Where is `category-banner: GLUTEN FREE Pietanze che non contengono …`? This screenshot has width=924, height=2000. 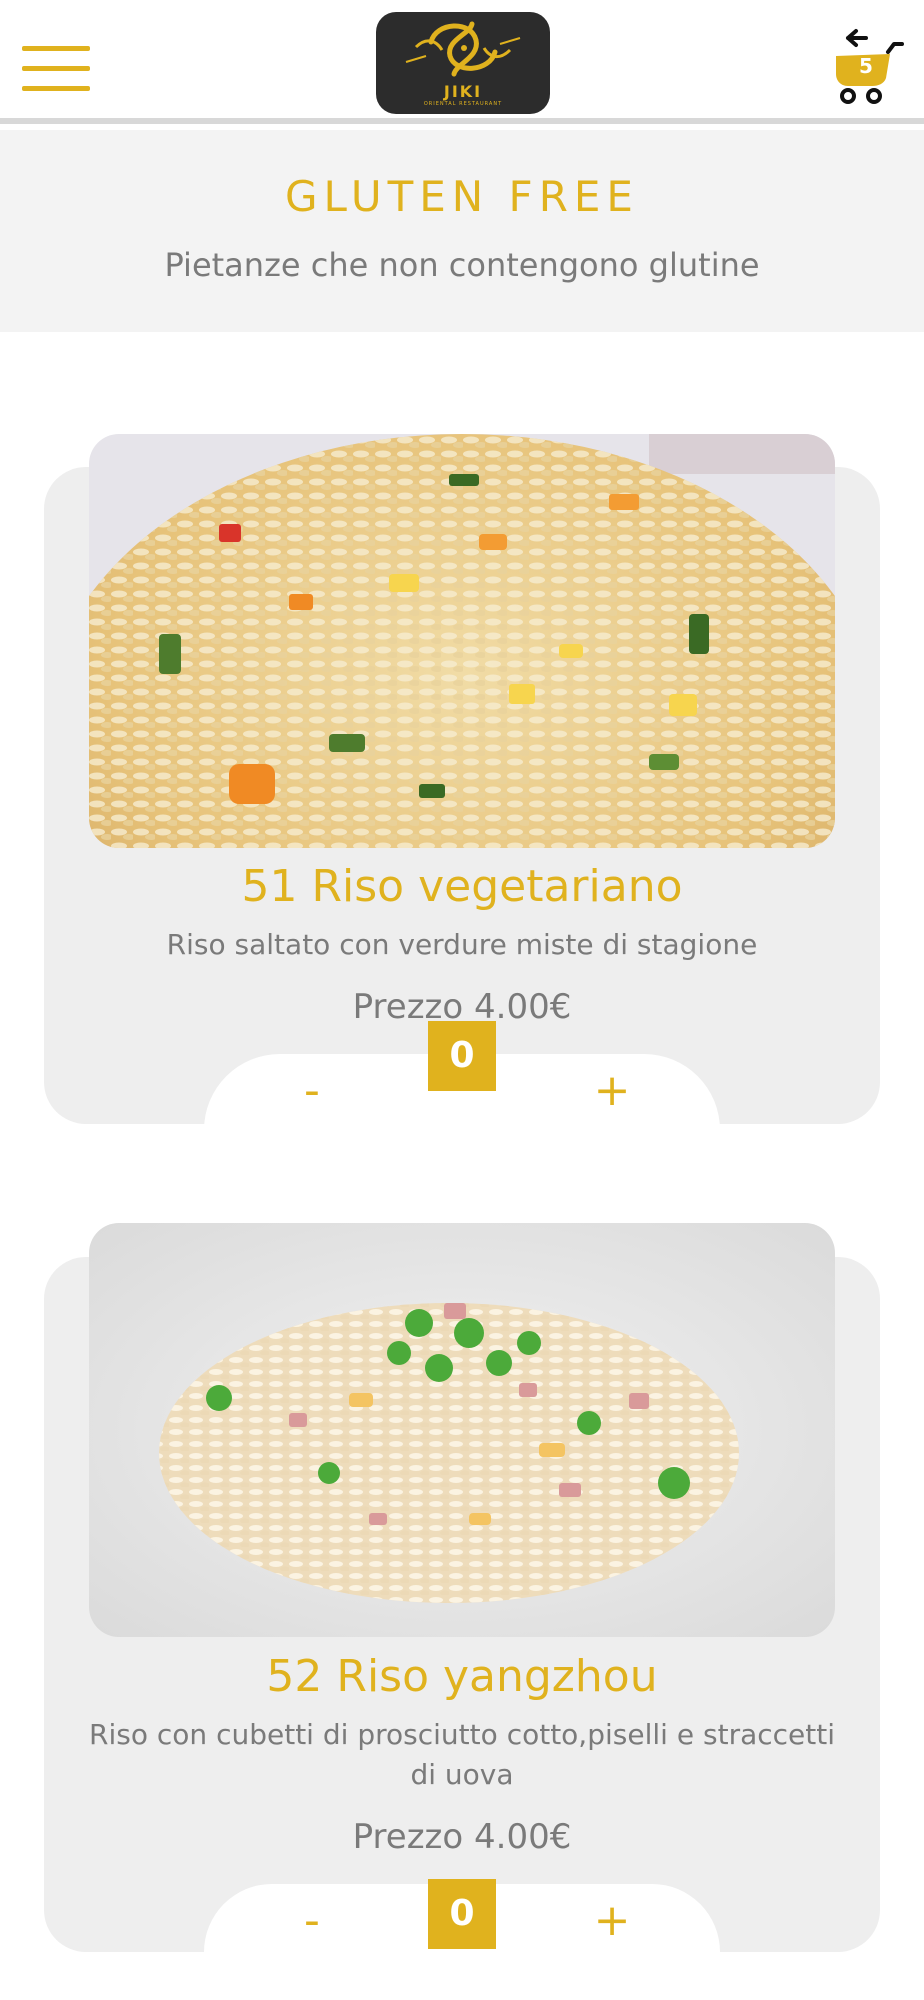 category-banner: GLUTEN FREE Pietanze che non contengono … is located at coordinates (462, 231).